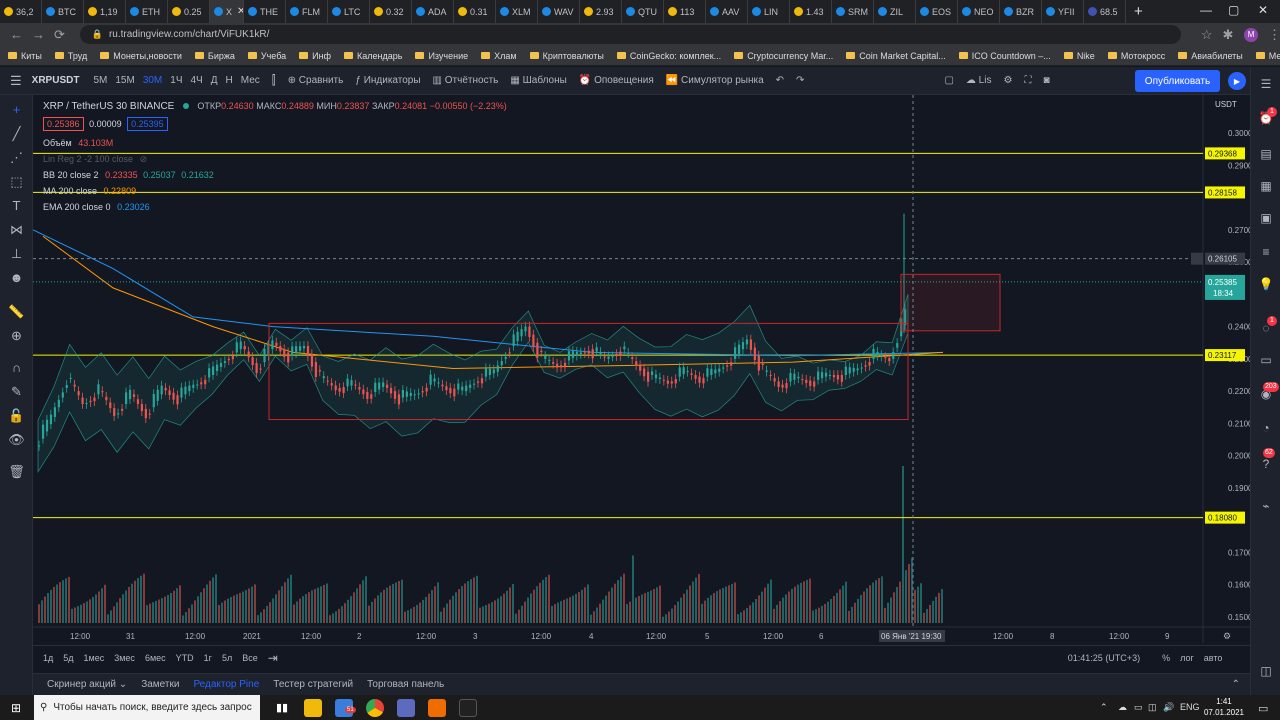 The height and width of the screenshot is (720, 1280). I want to click on layout-name: ☁ Lis, so click(979, 80).